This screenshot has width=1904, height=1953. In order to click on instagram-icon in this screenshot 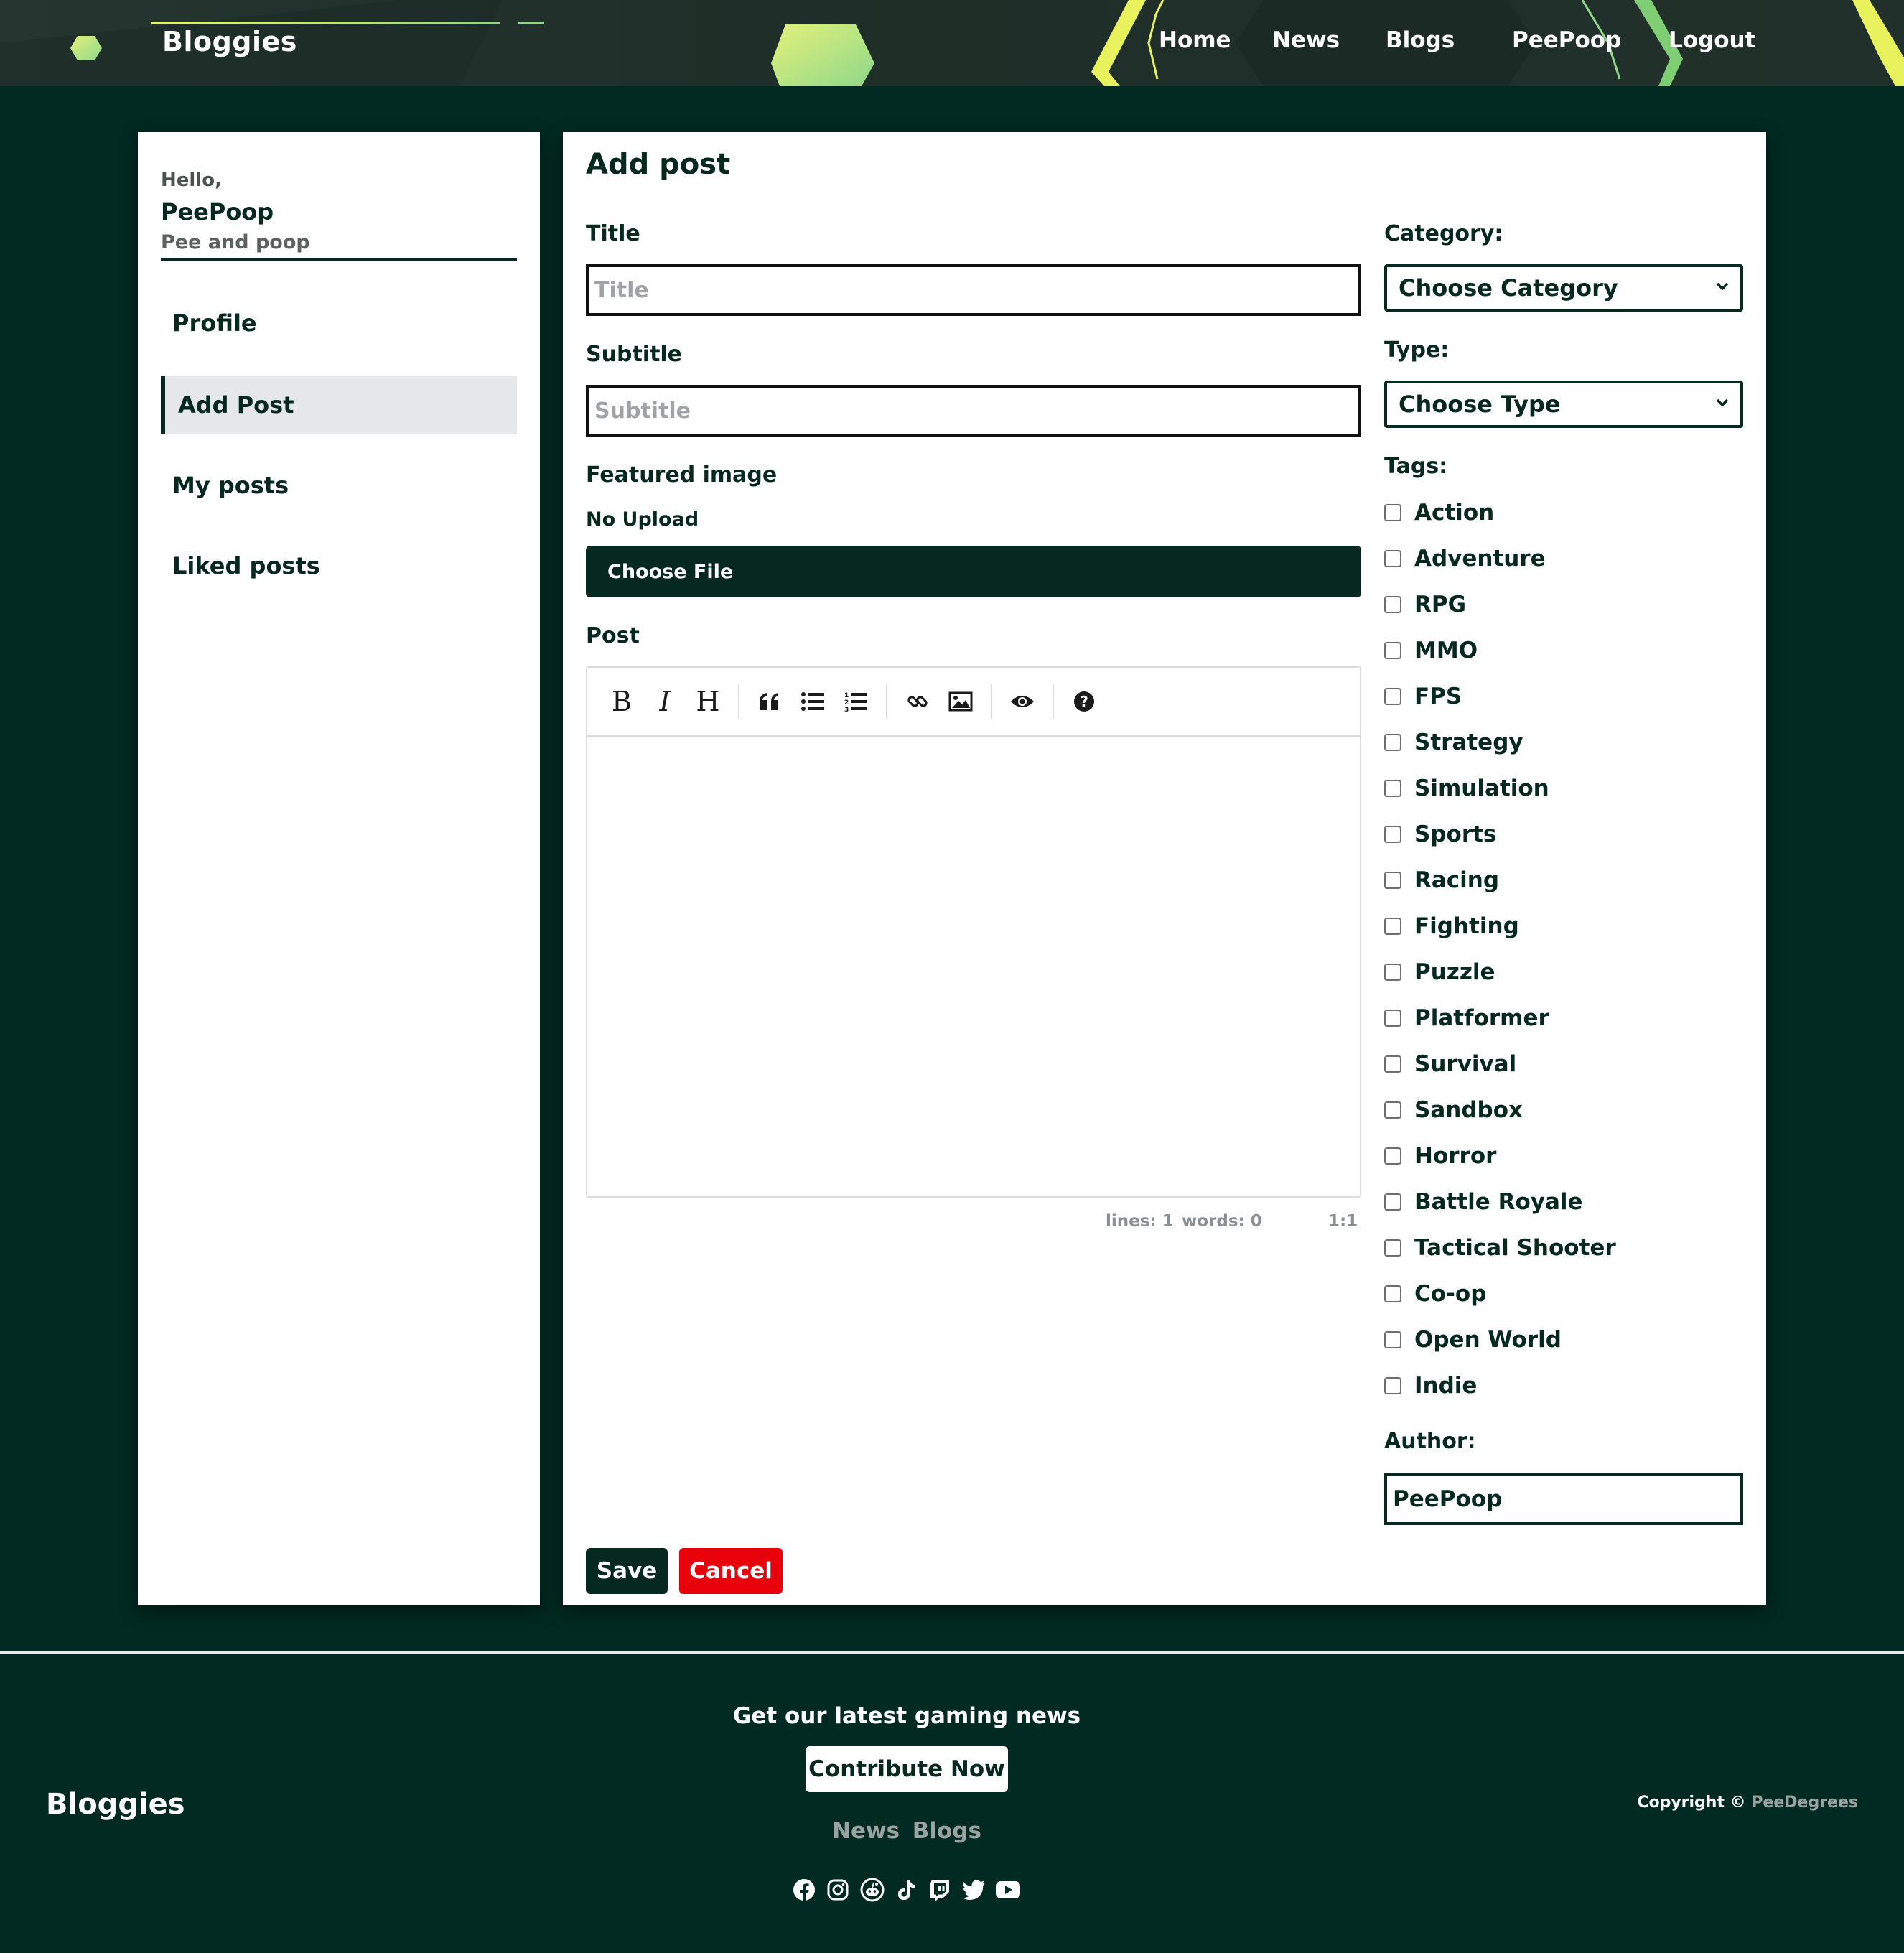, I will do `click(838, 1890)`.